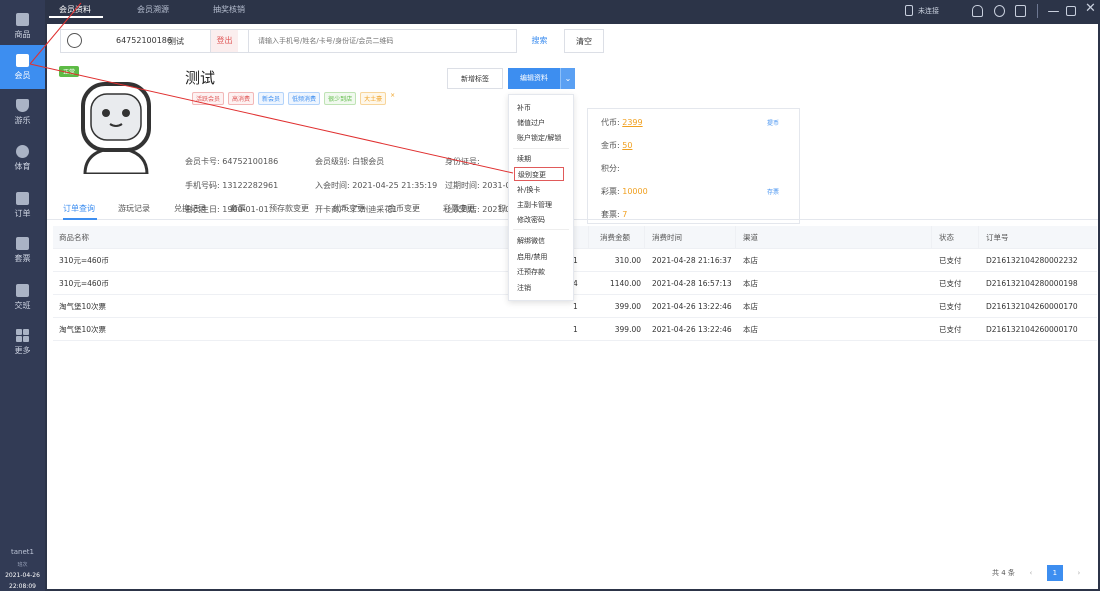 The height and width of the screenshot is (591, 1100). What do you see at coordinates (22, 305) in the screenshot?
I see `sidebar-item-label: 交班` at bounding box center [22, 305].